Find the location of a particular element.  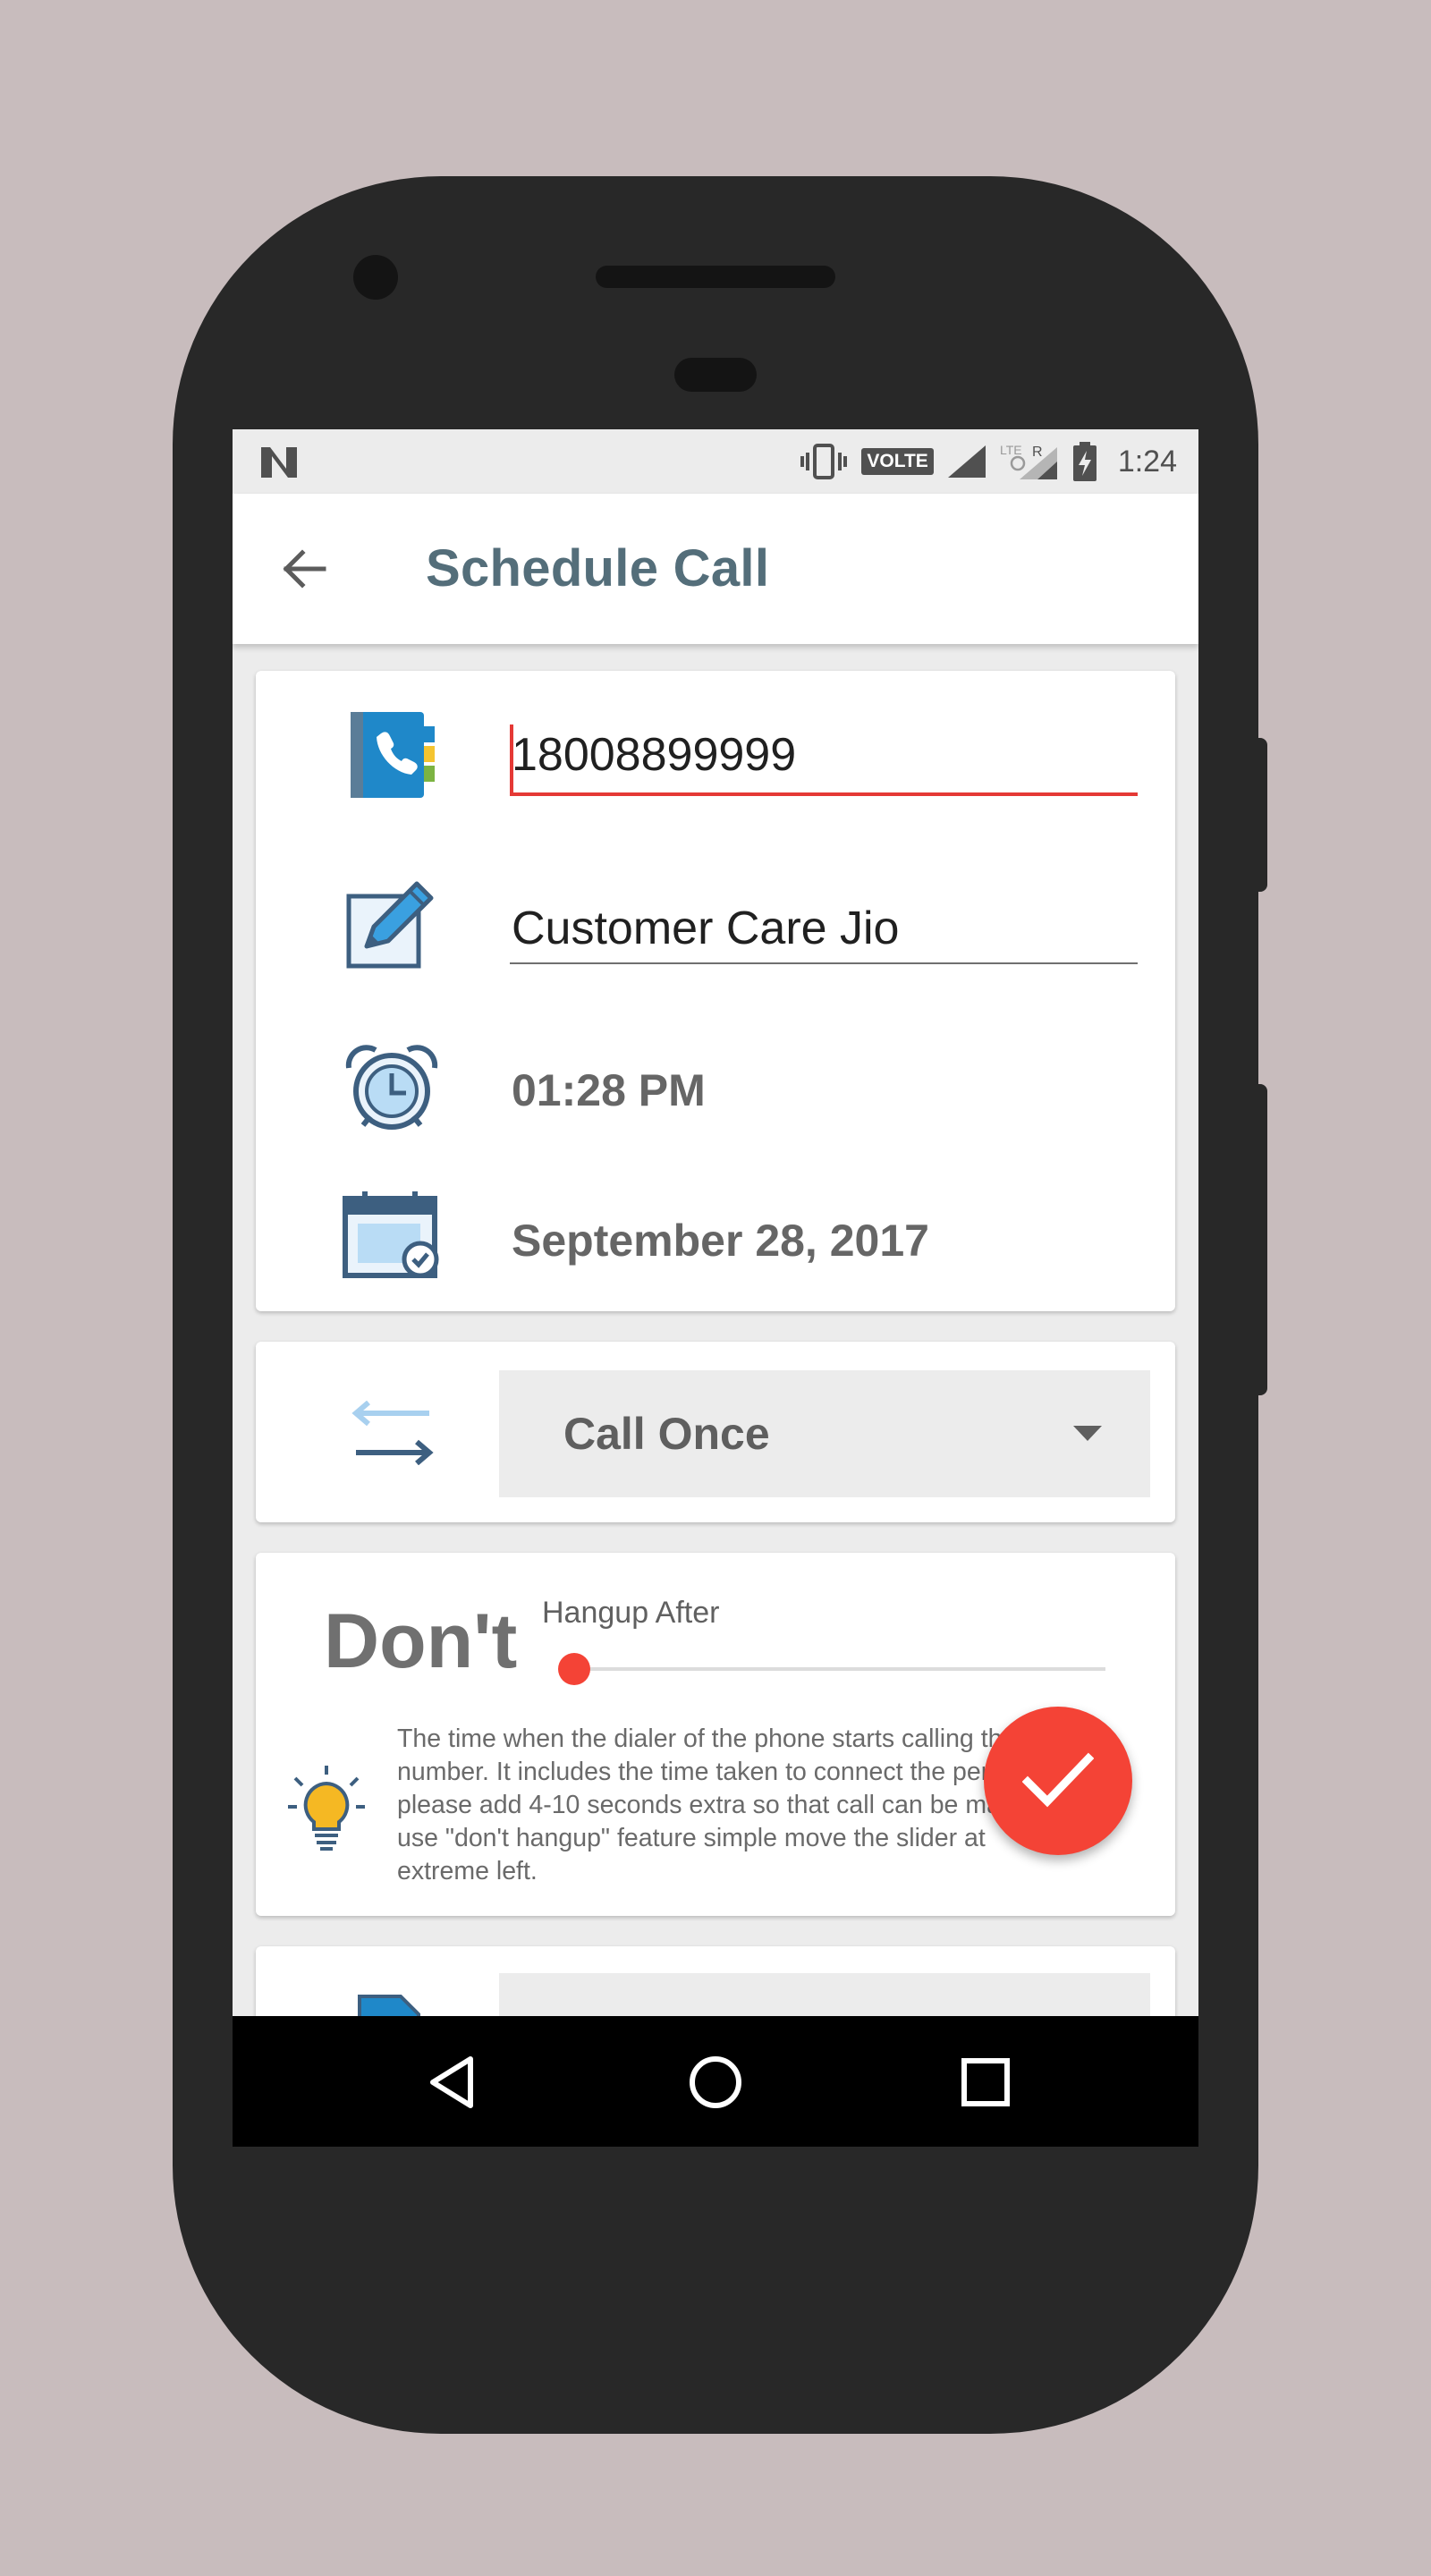

call-name-input: Customer Care Jio is located at coordinates (706, 928).